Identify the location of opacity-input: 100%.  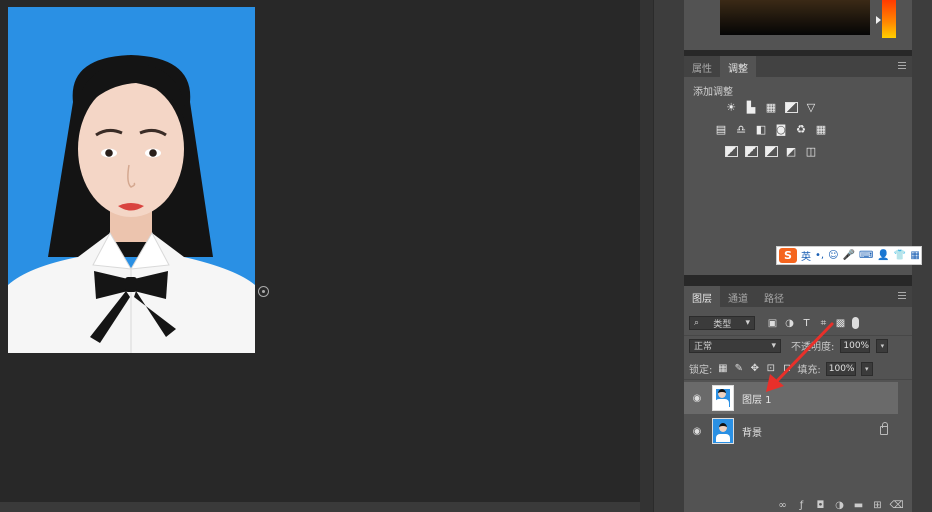
(855, 345).